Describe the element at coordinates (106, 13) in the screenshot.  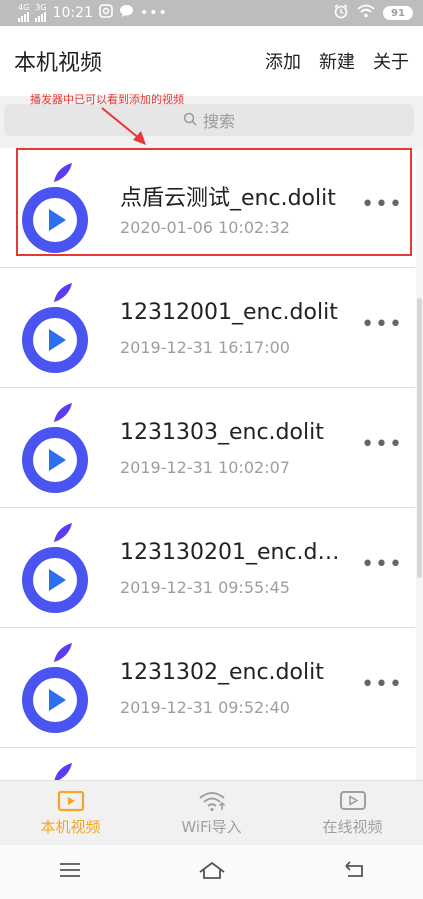
I see `app-notification-icon` at that location.